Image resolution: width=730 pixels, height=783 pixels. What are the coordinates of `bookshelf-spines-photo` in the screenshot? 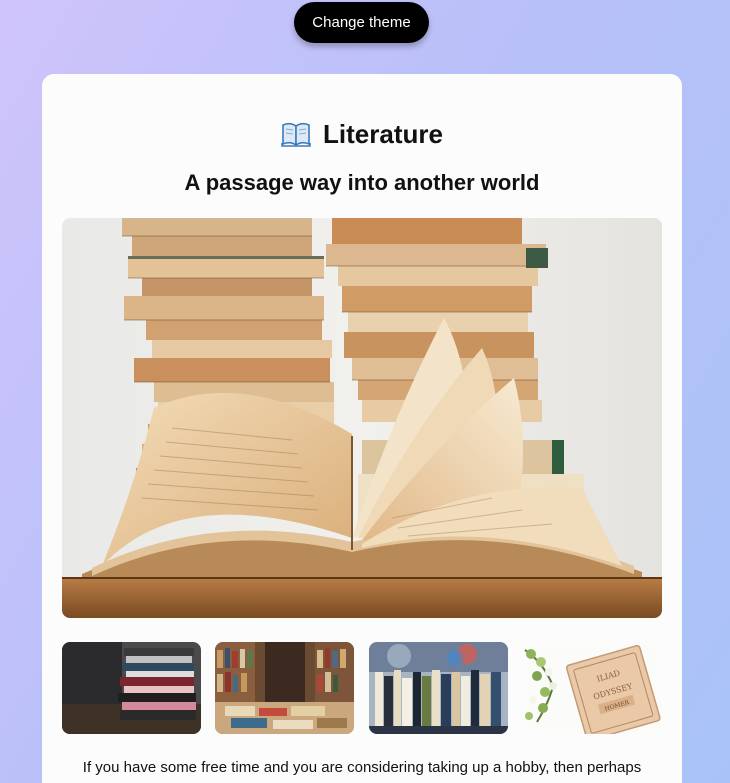 It's located at (438, 688).